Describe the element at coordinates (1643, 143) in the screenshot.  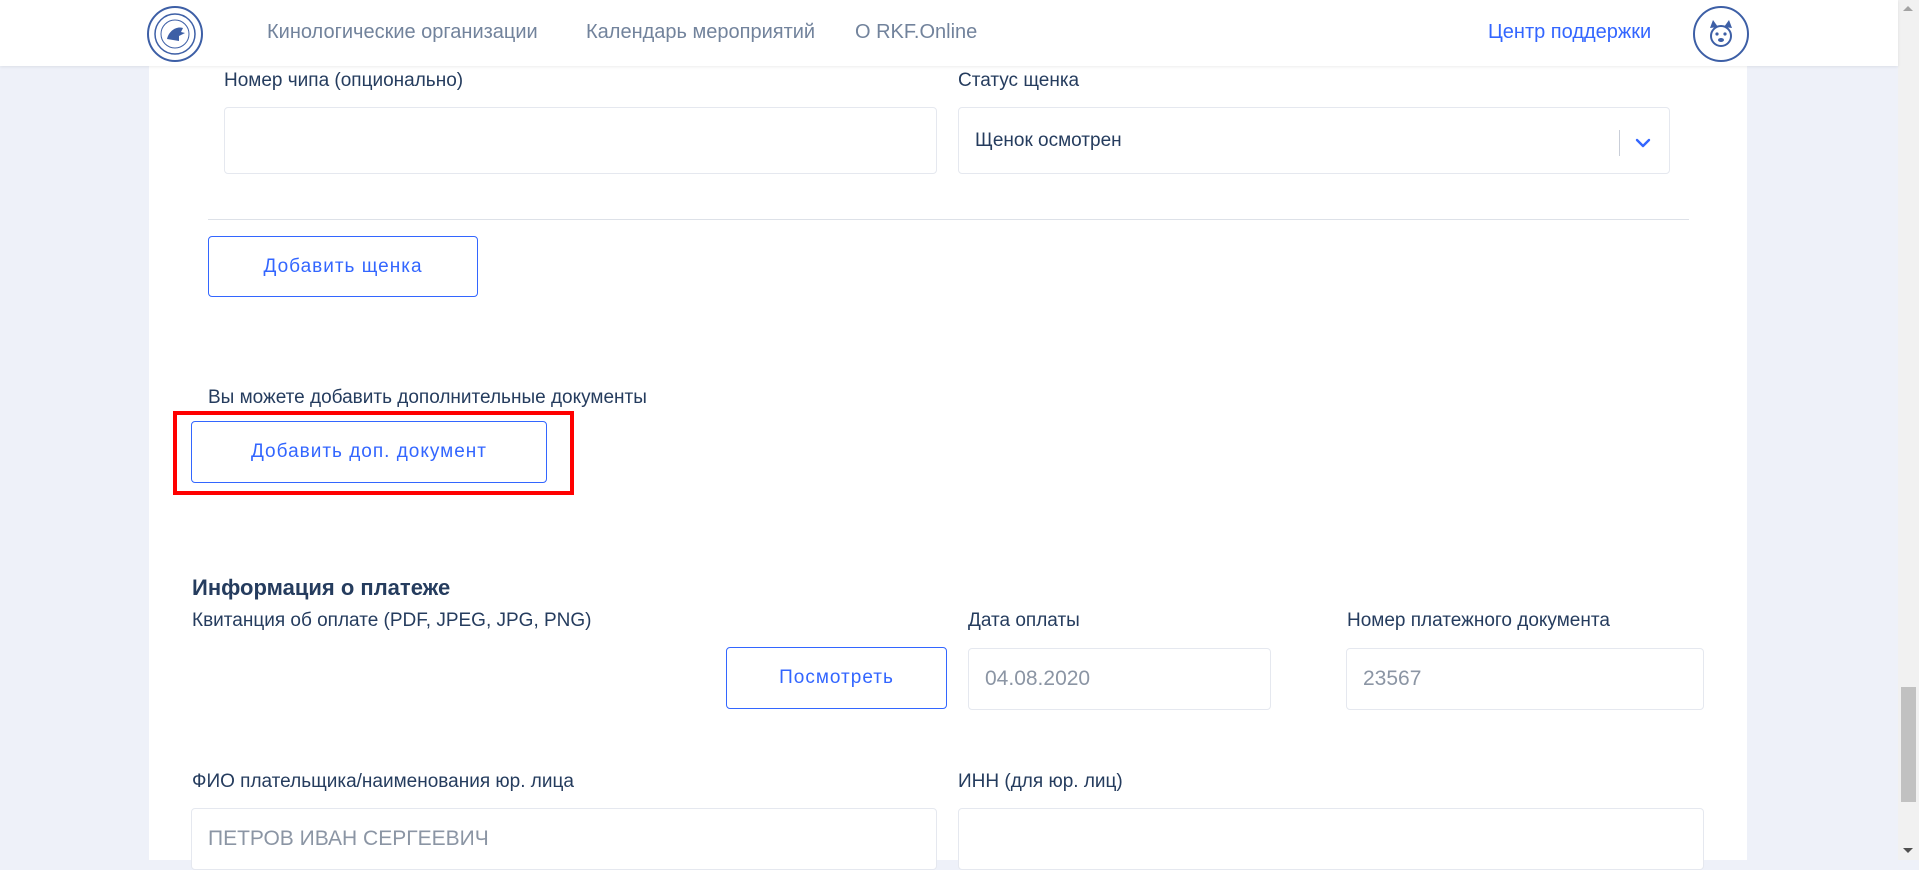
I see `chevron-down-icon` at that location.